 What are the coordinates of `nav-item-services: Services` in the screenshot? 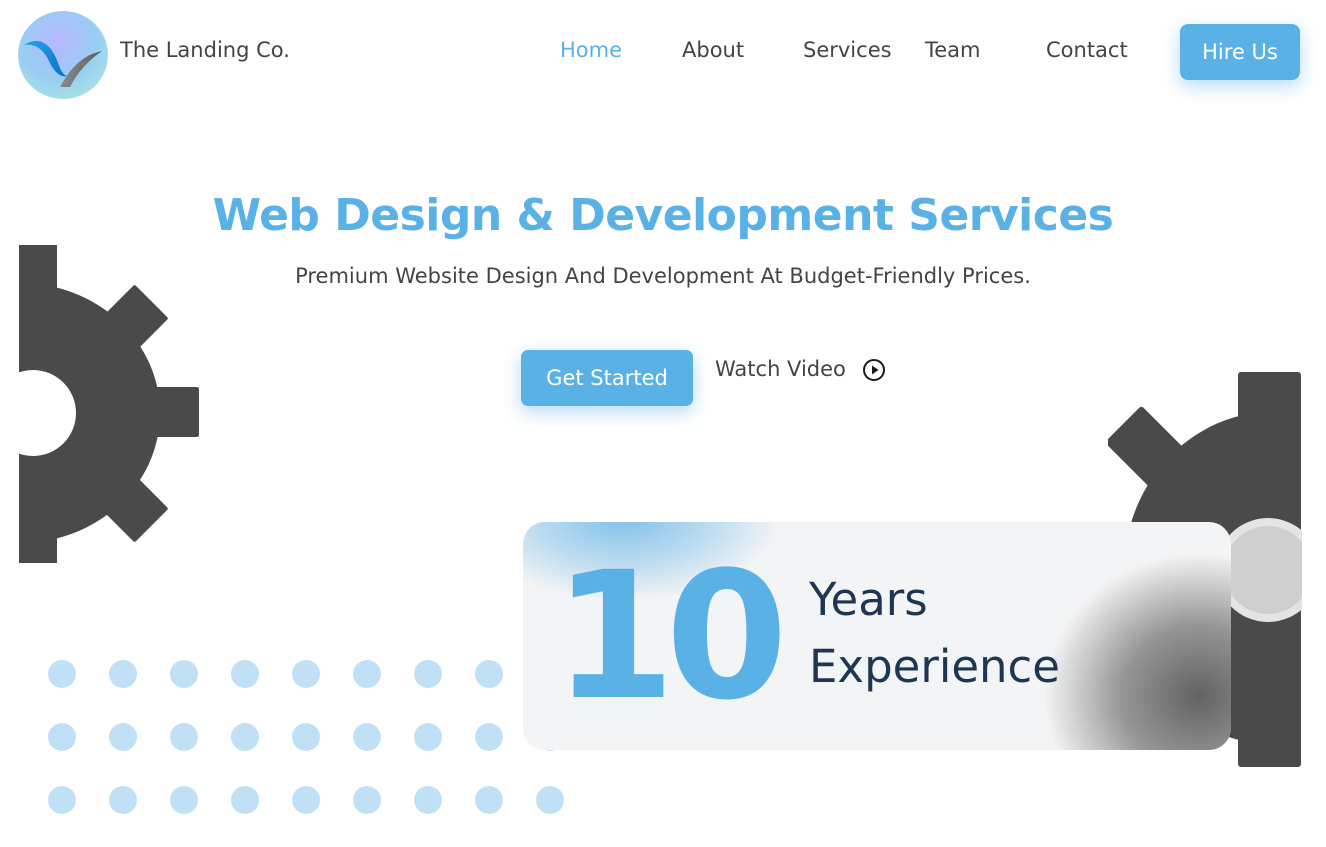 It's located at (847, 50).